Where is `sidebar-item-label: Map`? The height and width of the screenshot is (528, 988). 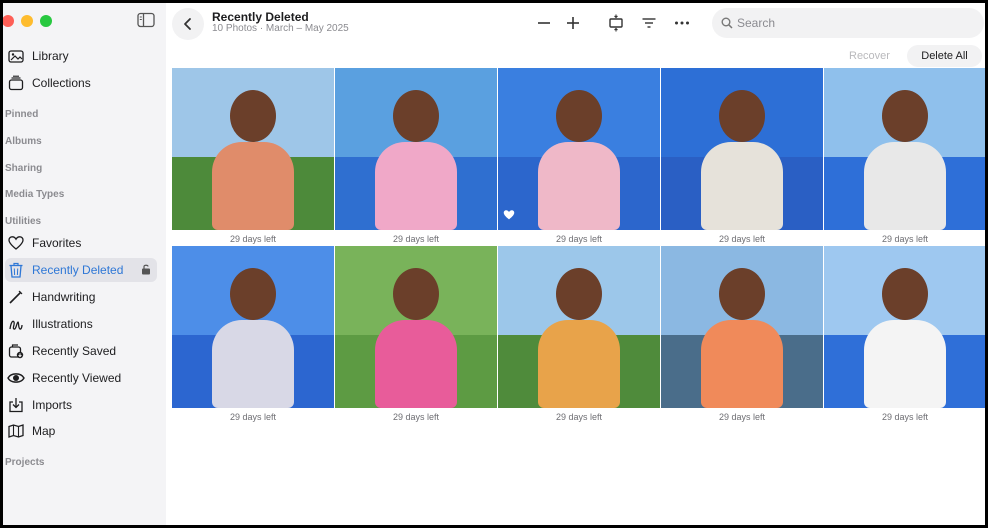
sidebar-item-label: Map is located at coordinates (44, 431).